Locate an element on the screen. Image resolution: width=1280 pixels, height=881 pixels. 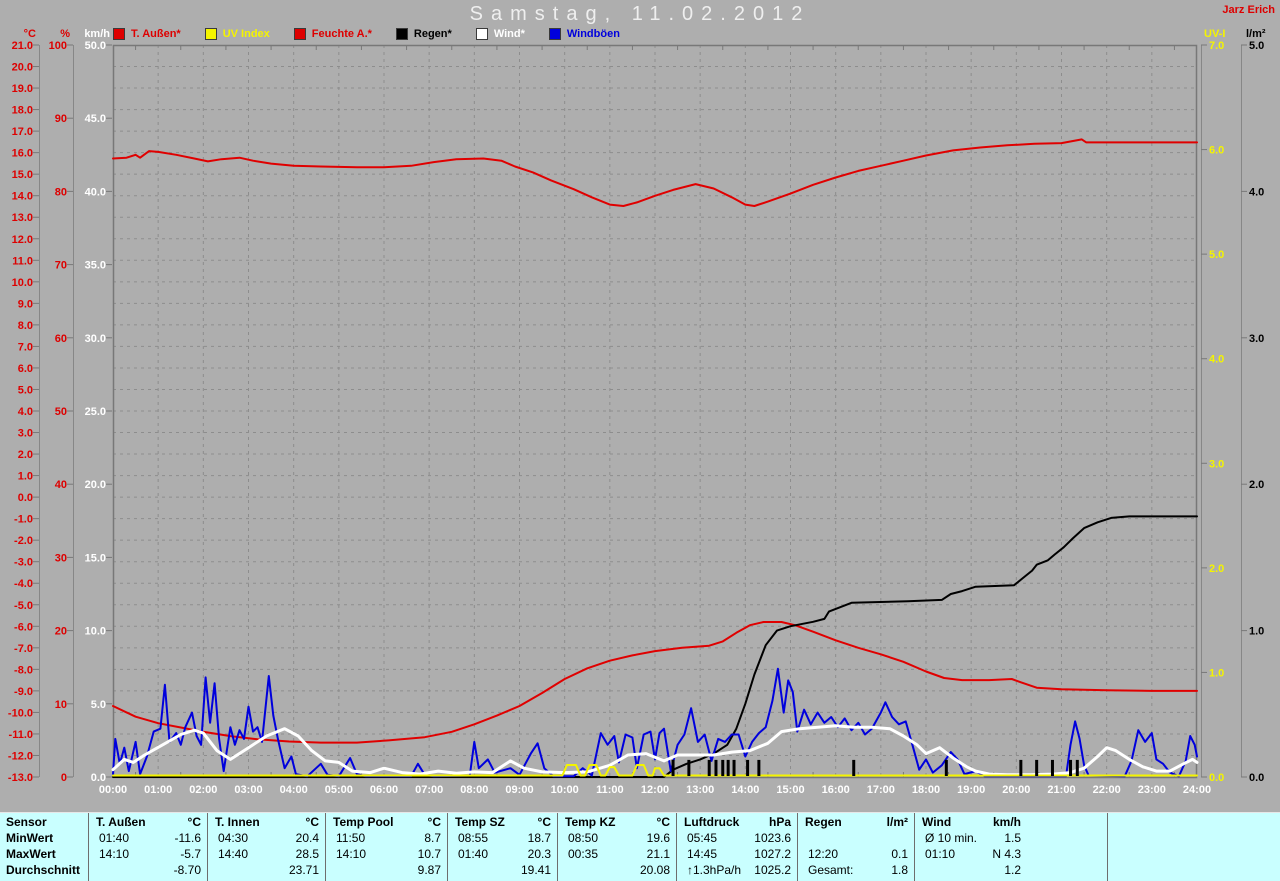
table-cell-row: 1.2 is located at coordinates (1011, 870).